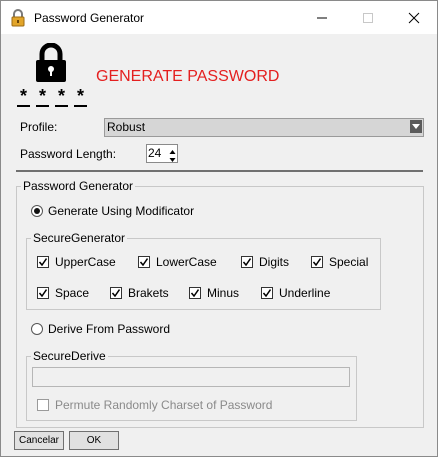 This screenshot has width=438, height=457. I want to click on uppercase-label: UpperCase, so click(85, 262).